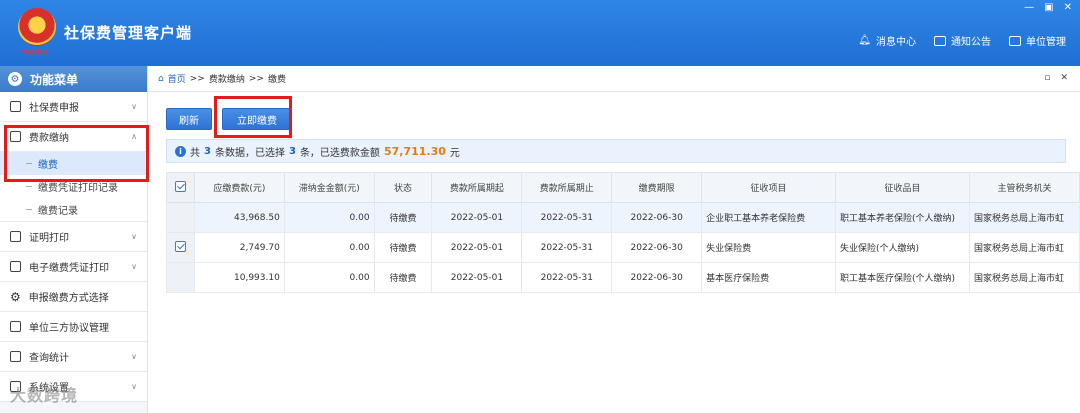  Describe the element at coordinates (940, 40) in the screenshot. I see `mail-icon` at that location.